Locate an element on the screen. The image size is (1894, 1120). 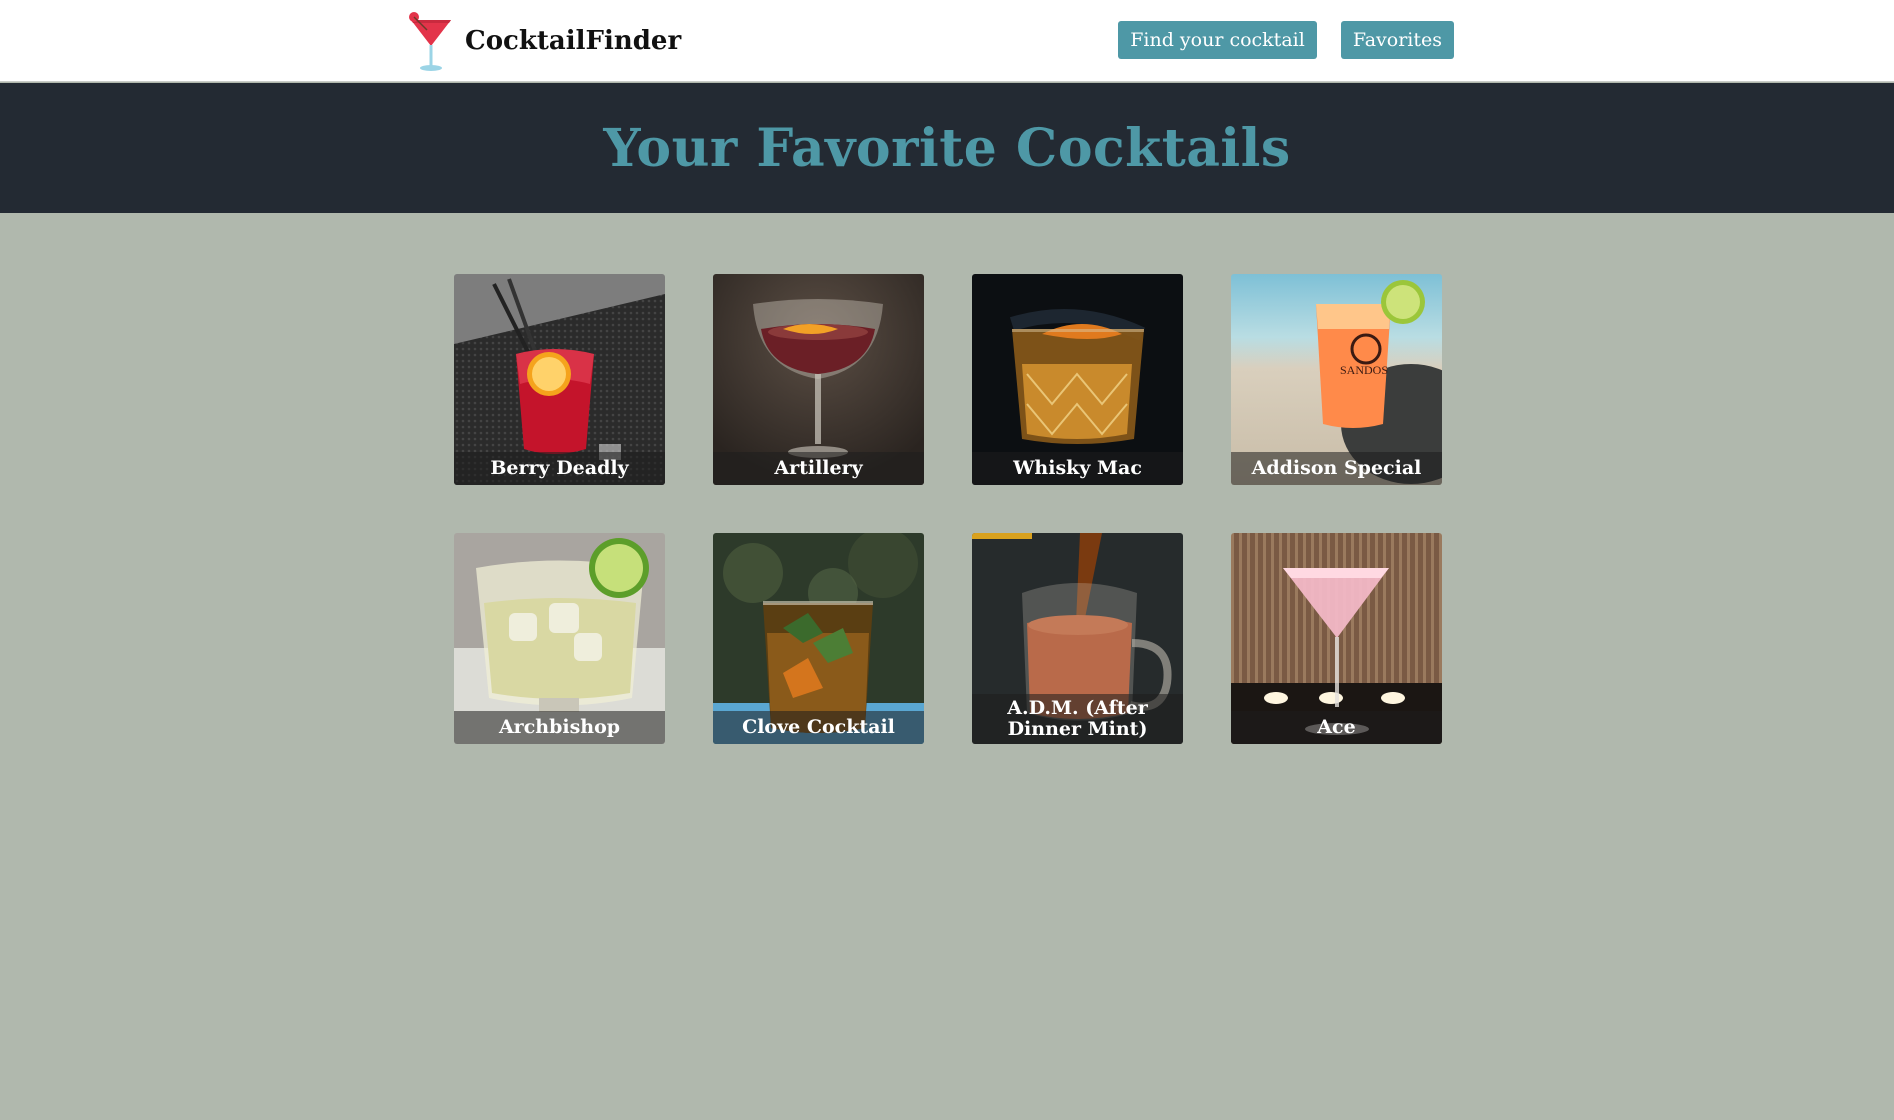
cocktail-card: Berry Deadly is located at coordinates (559, 379).